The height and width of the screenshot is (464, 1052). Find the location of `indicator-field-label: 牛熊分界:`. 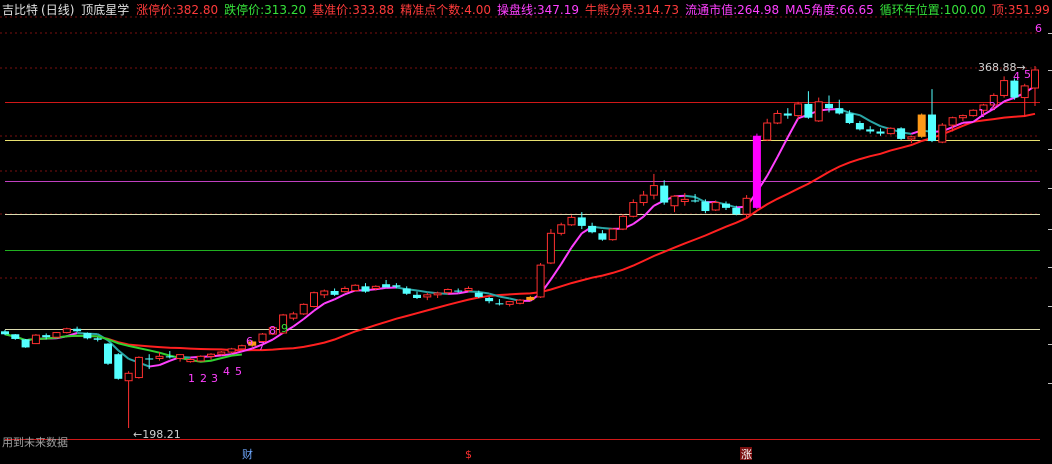

indicator-field-label: 牛熊分界: is located at coordinates (611, 10).